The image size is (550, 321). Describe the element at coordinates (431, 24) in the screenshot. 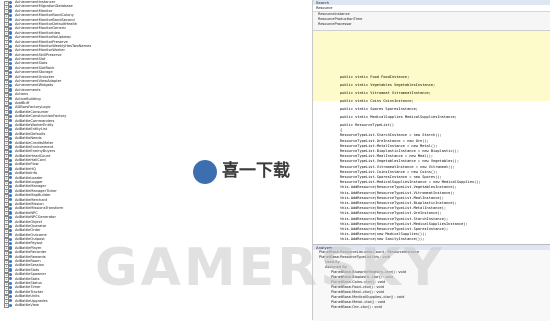

I see `search-result-item: ResourceProcessor` at that location.